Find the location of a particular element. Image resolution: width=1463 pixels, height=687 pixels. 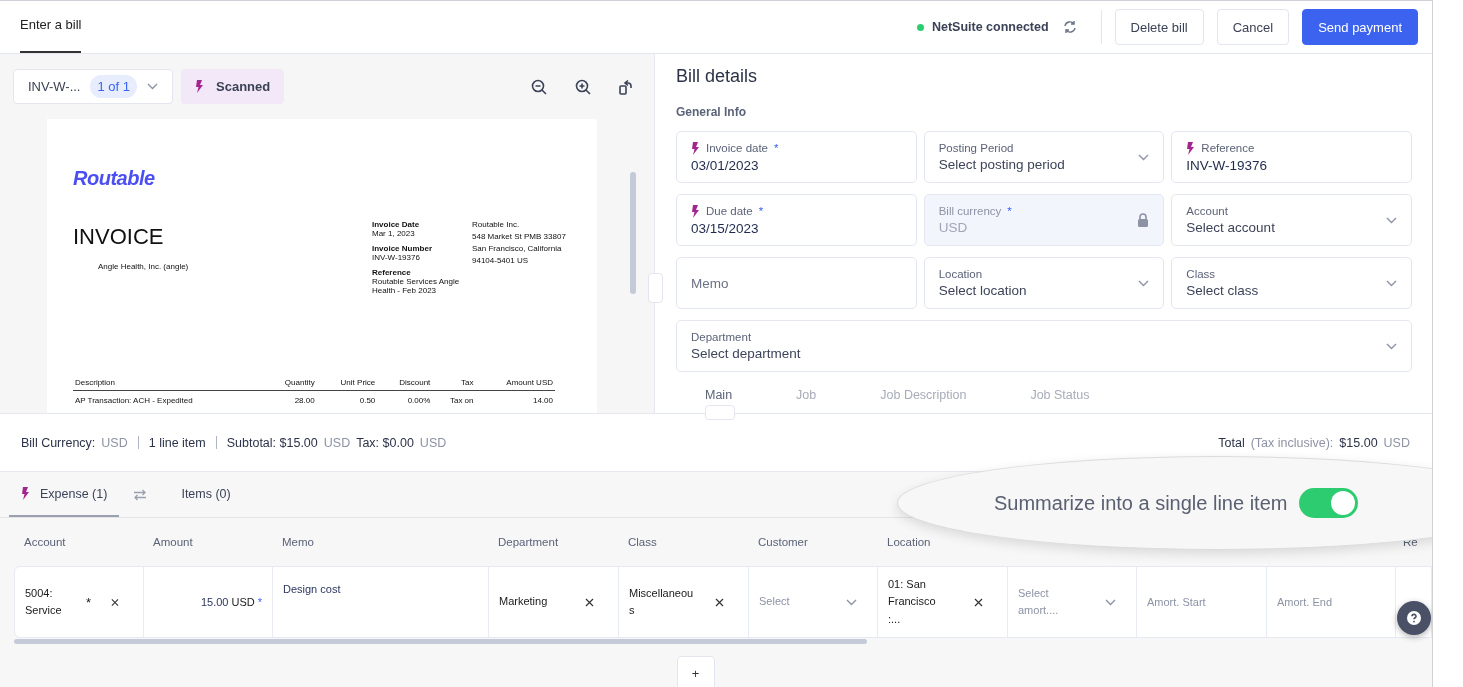

field-label: Posting Period is located at coordinates (976, 148).